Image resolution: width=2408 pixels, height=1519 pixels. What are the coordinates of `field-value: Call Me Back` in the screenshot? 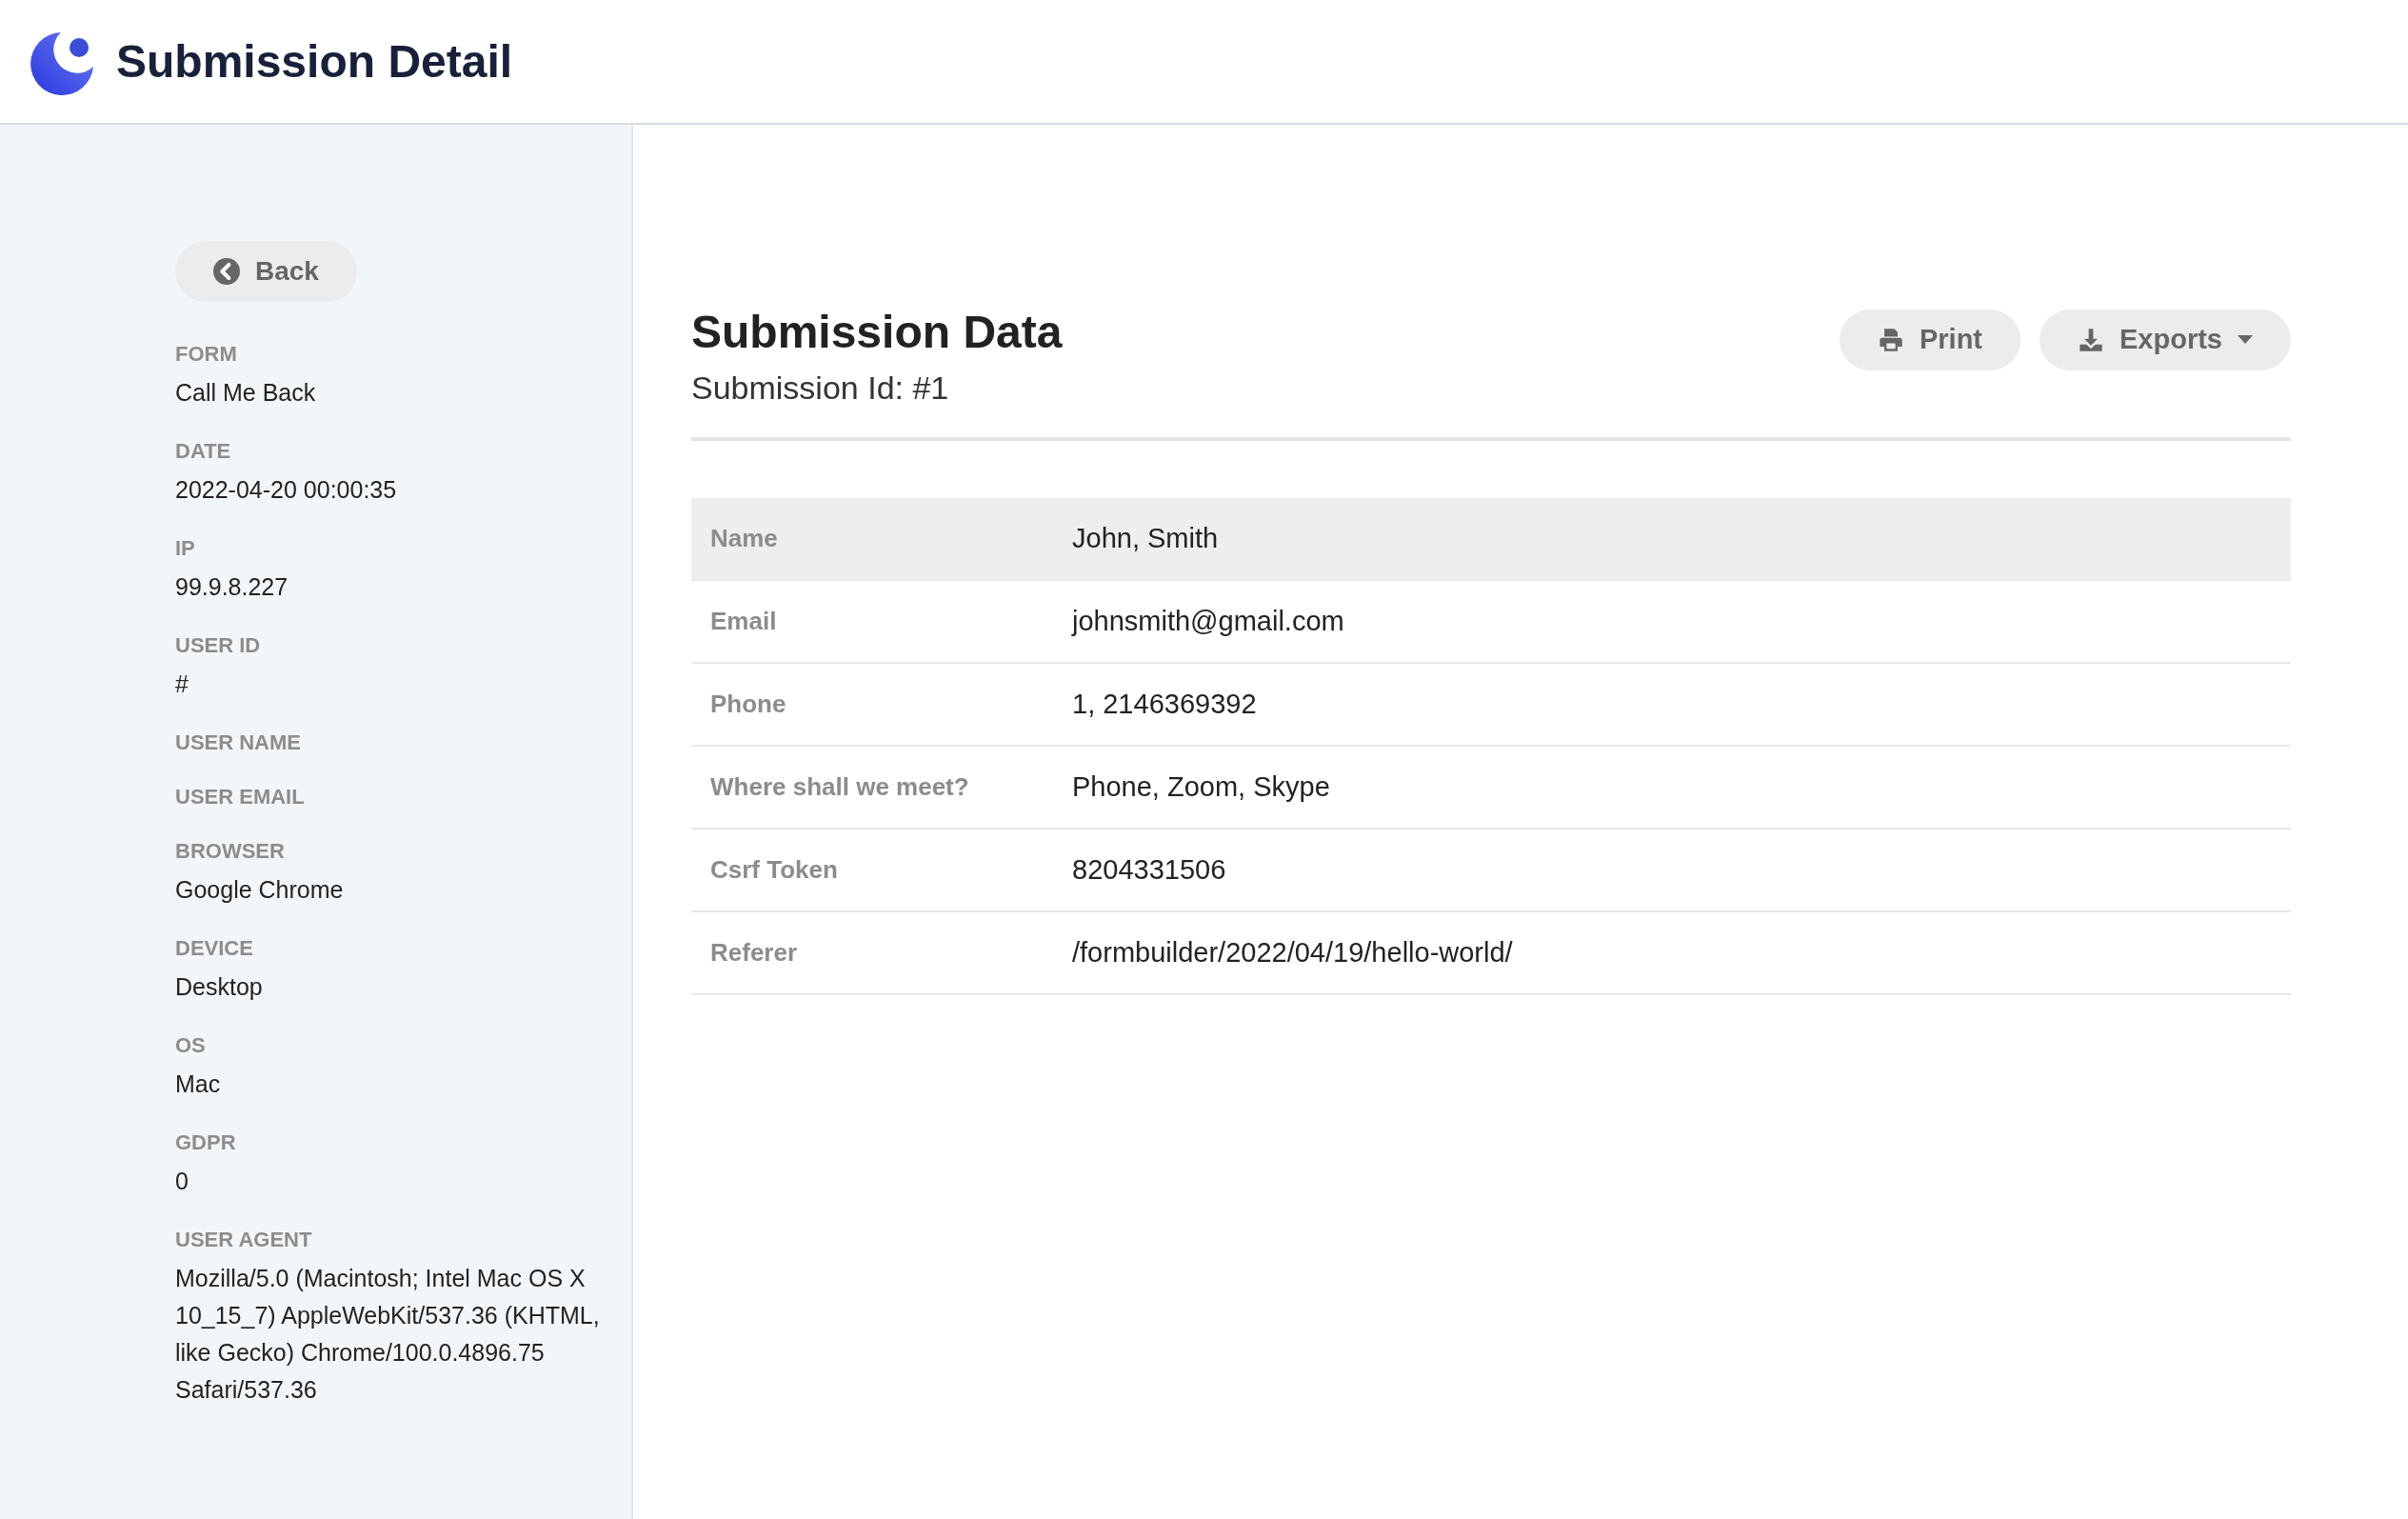 It's located at (246, 393).